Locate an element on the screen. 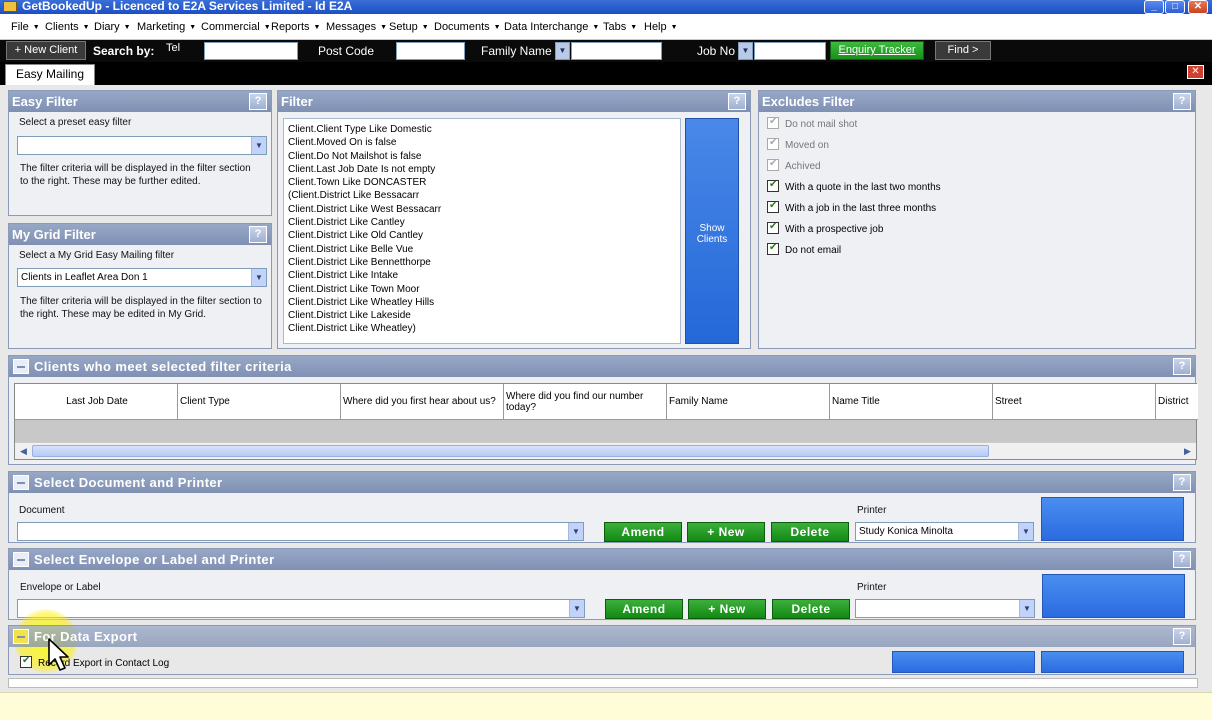 This screenshot has width=1212, height=720. document-printer-help-button: ? is located at coordinates (1182, 482).